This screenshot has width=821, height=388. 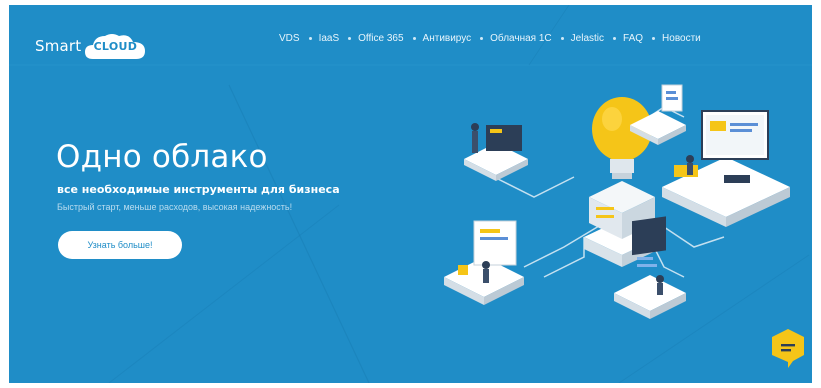 I want to click on nav-item-label: VDS, so click(x=289, y=38).